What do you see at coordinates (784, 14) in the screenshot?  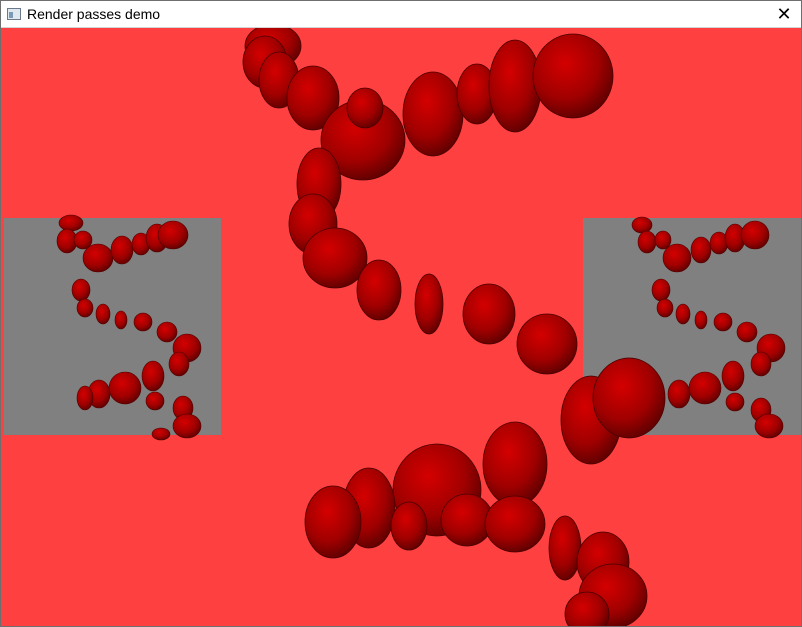 I see `close-button: ✕` at bounding box center [784, 14].